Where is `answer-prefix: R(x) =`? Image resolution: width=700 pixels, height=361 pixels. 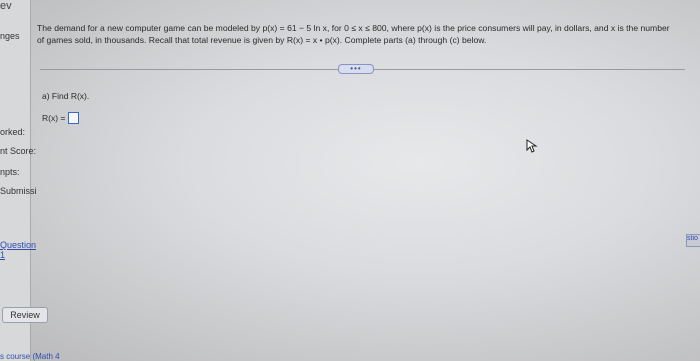
answer-prefix: R(x) = is located at coordinates (54, 118).